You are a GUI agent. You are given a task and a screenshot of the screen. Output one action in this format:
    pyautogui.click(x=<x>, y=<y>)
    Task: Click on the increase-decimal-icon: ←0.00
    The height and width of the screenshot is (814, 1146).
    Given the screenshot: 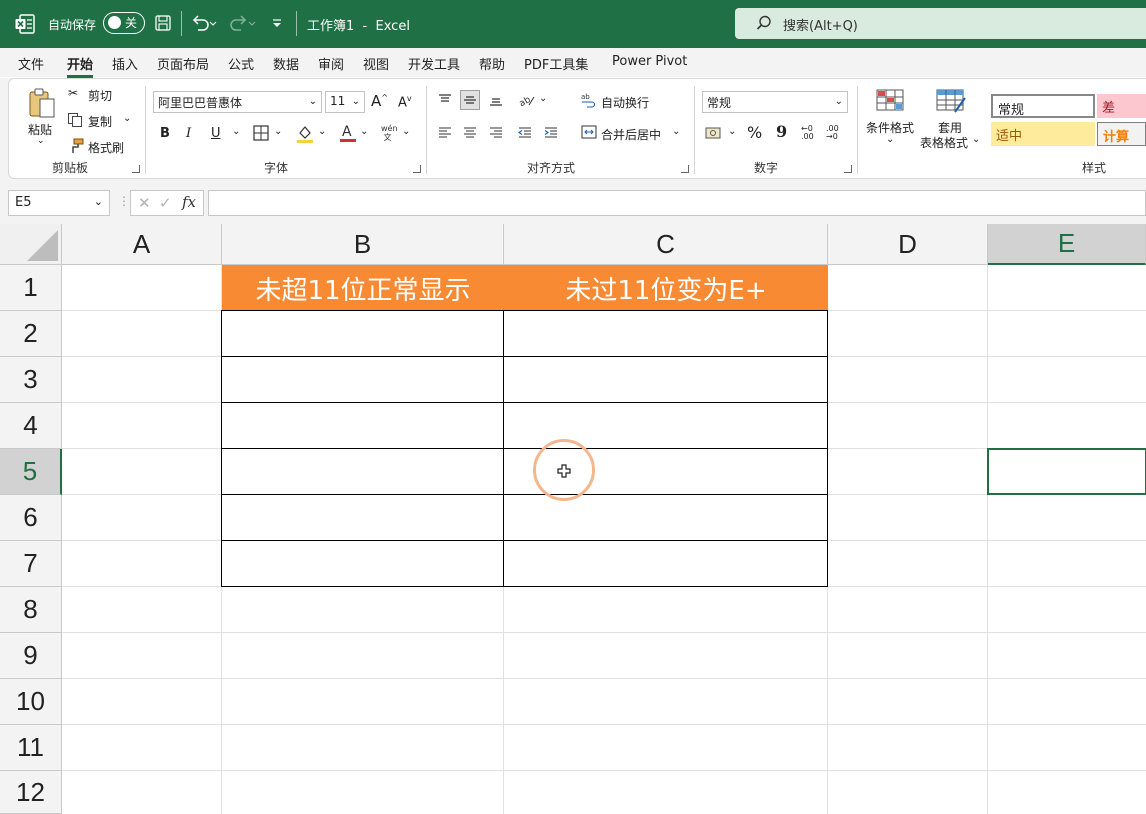 What is the action you would take?
    pyautogui.click(x=807, y=133)
    